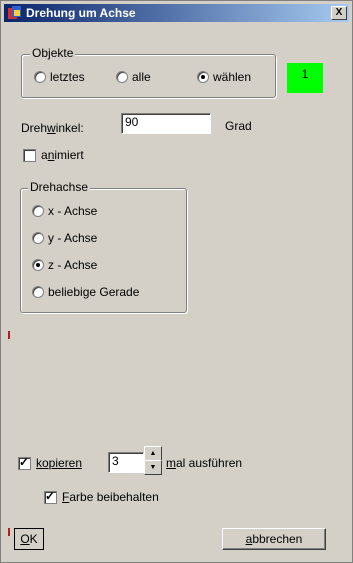  I want to click on ok-button-u: O, so click(25, 539).